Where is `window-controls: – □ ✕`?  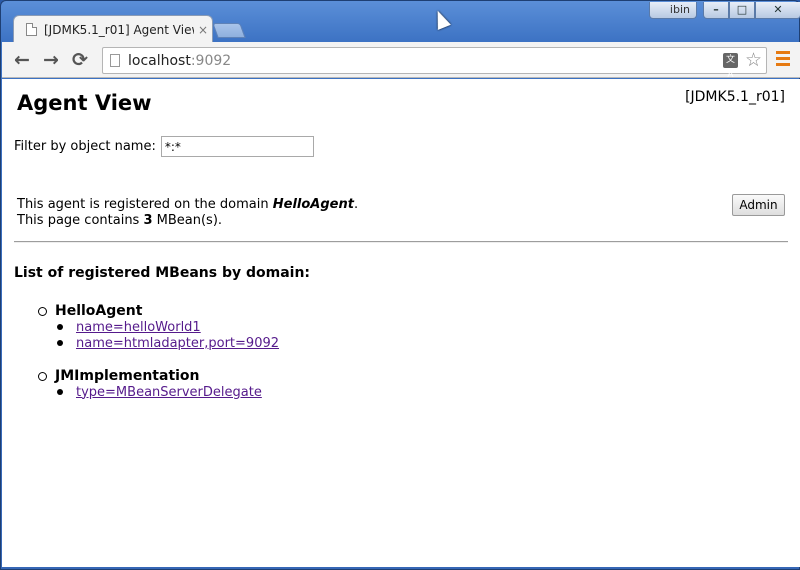
window-controls: – □ ✕ is located at coordinates (751, 10).